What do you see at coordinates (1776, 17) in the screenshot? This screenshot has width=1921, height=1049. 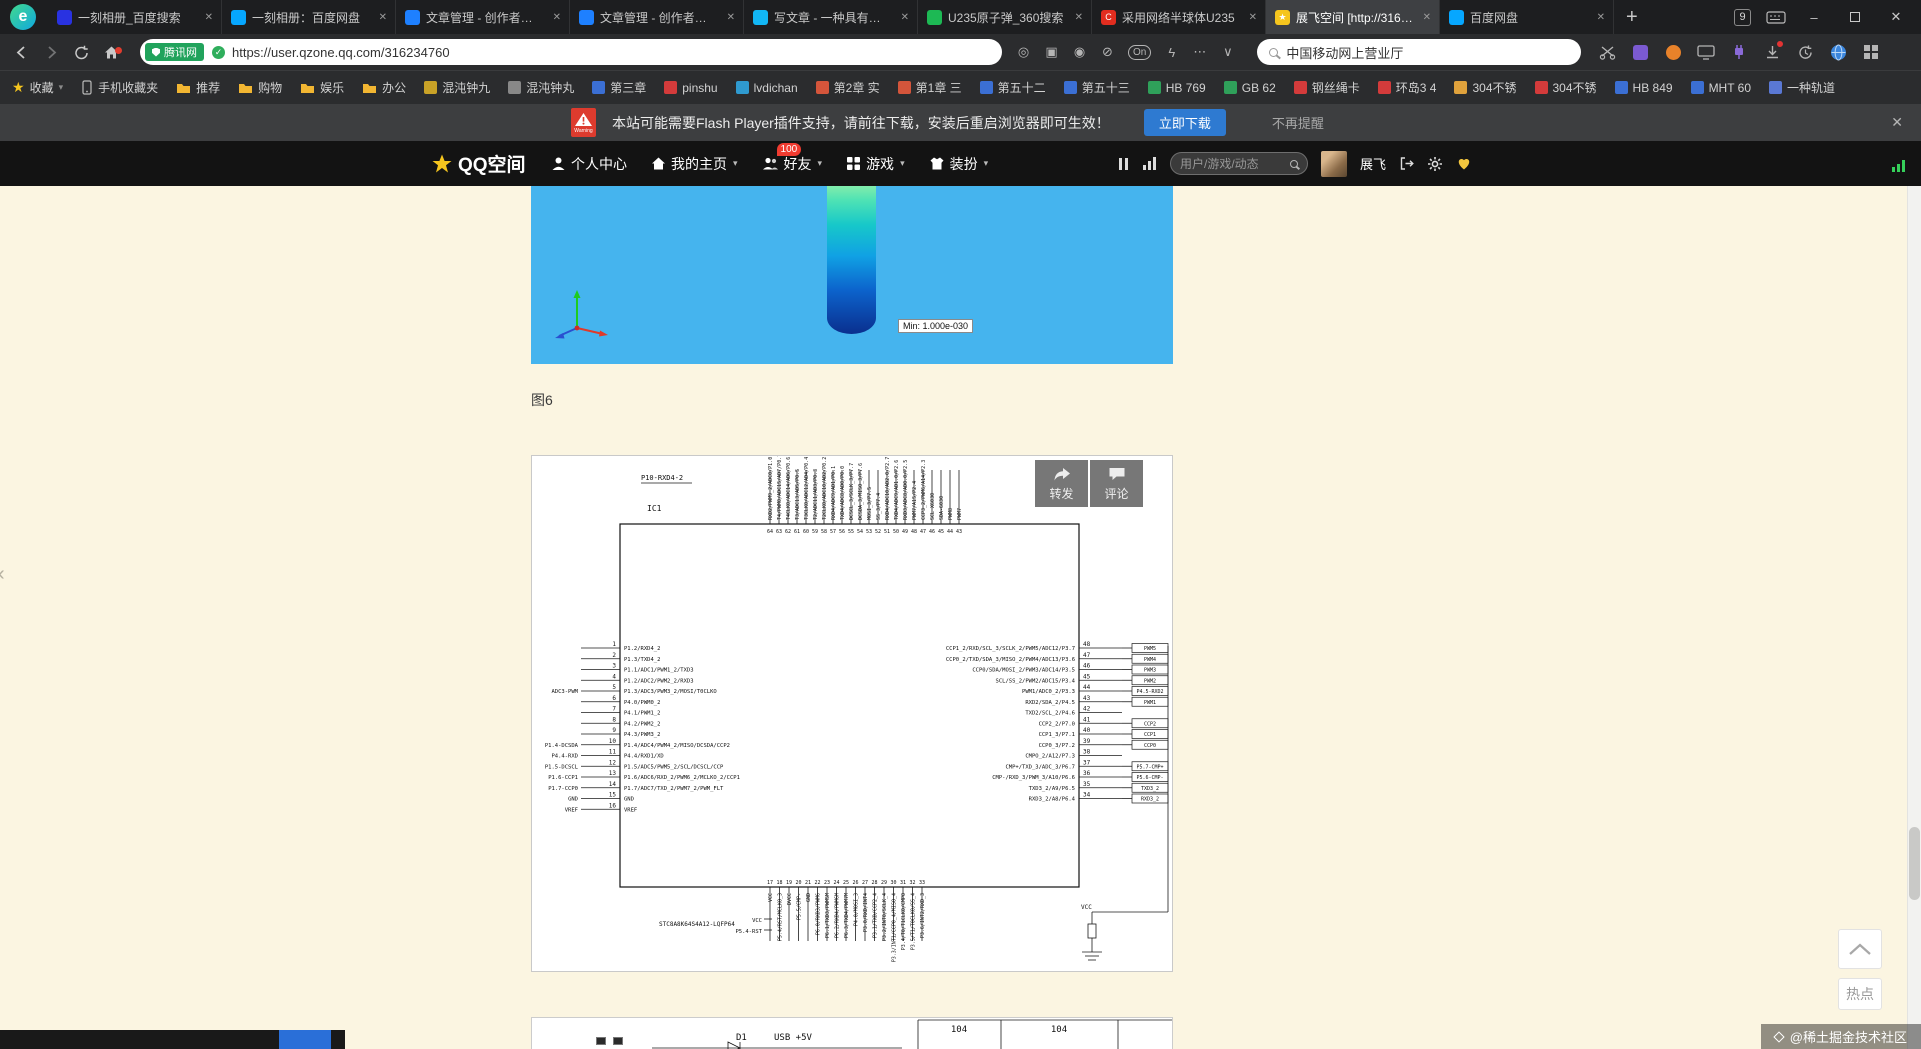 I see `keyboard-icon` at bounding box center [1776, 17].